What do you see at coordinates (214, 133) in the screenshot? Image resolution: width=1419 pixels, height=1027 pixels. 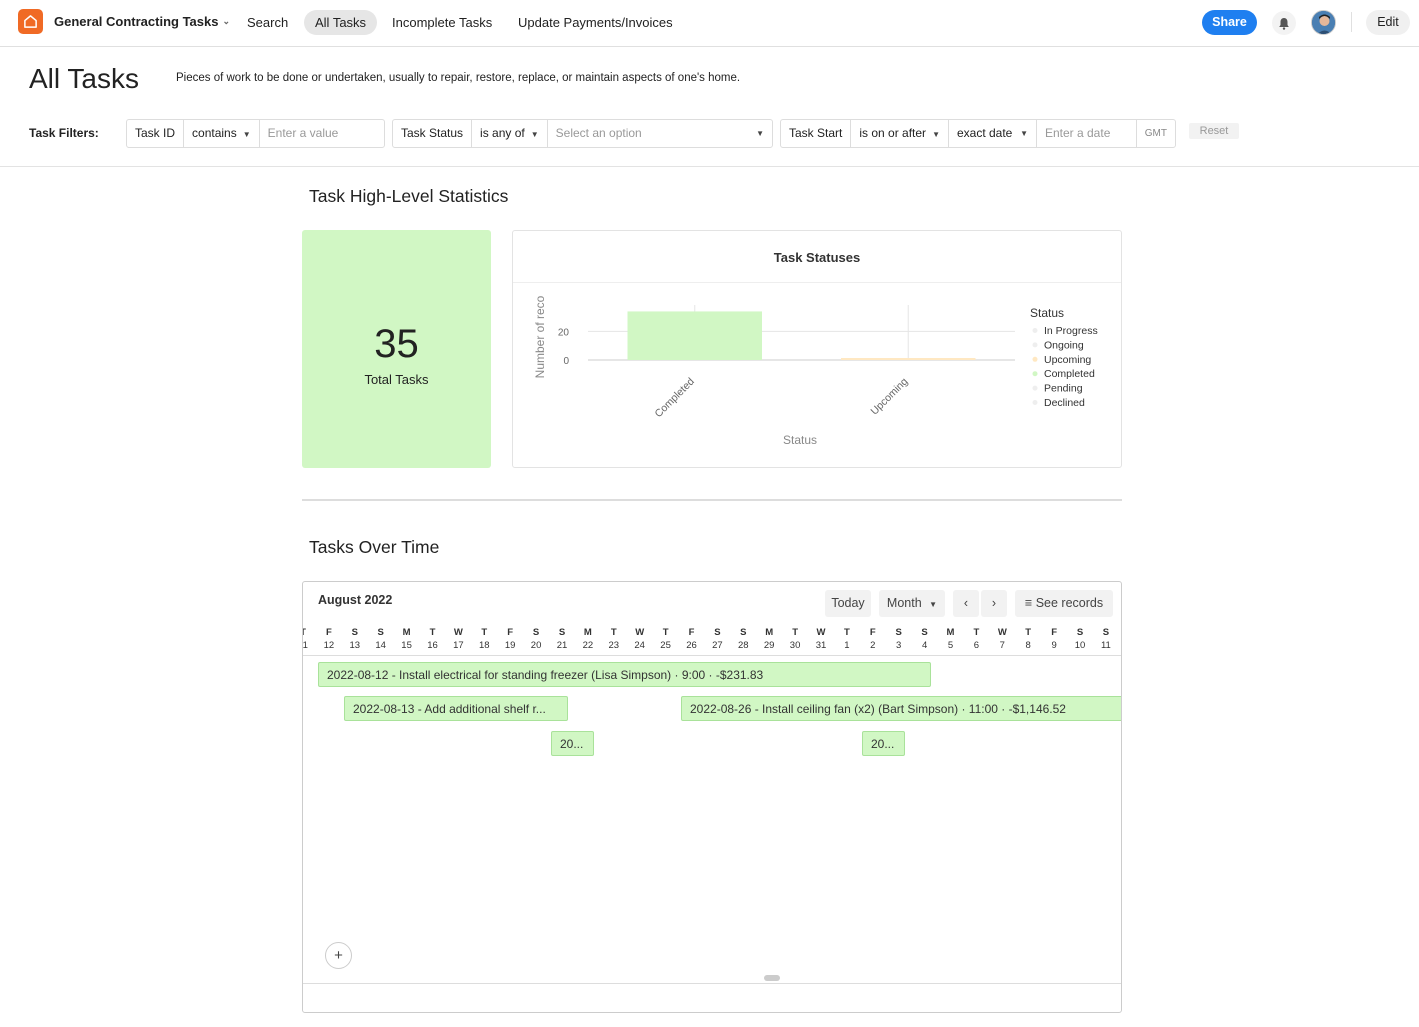 I see `task-id-operator-label: contains` at bounding box center [214, 133].